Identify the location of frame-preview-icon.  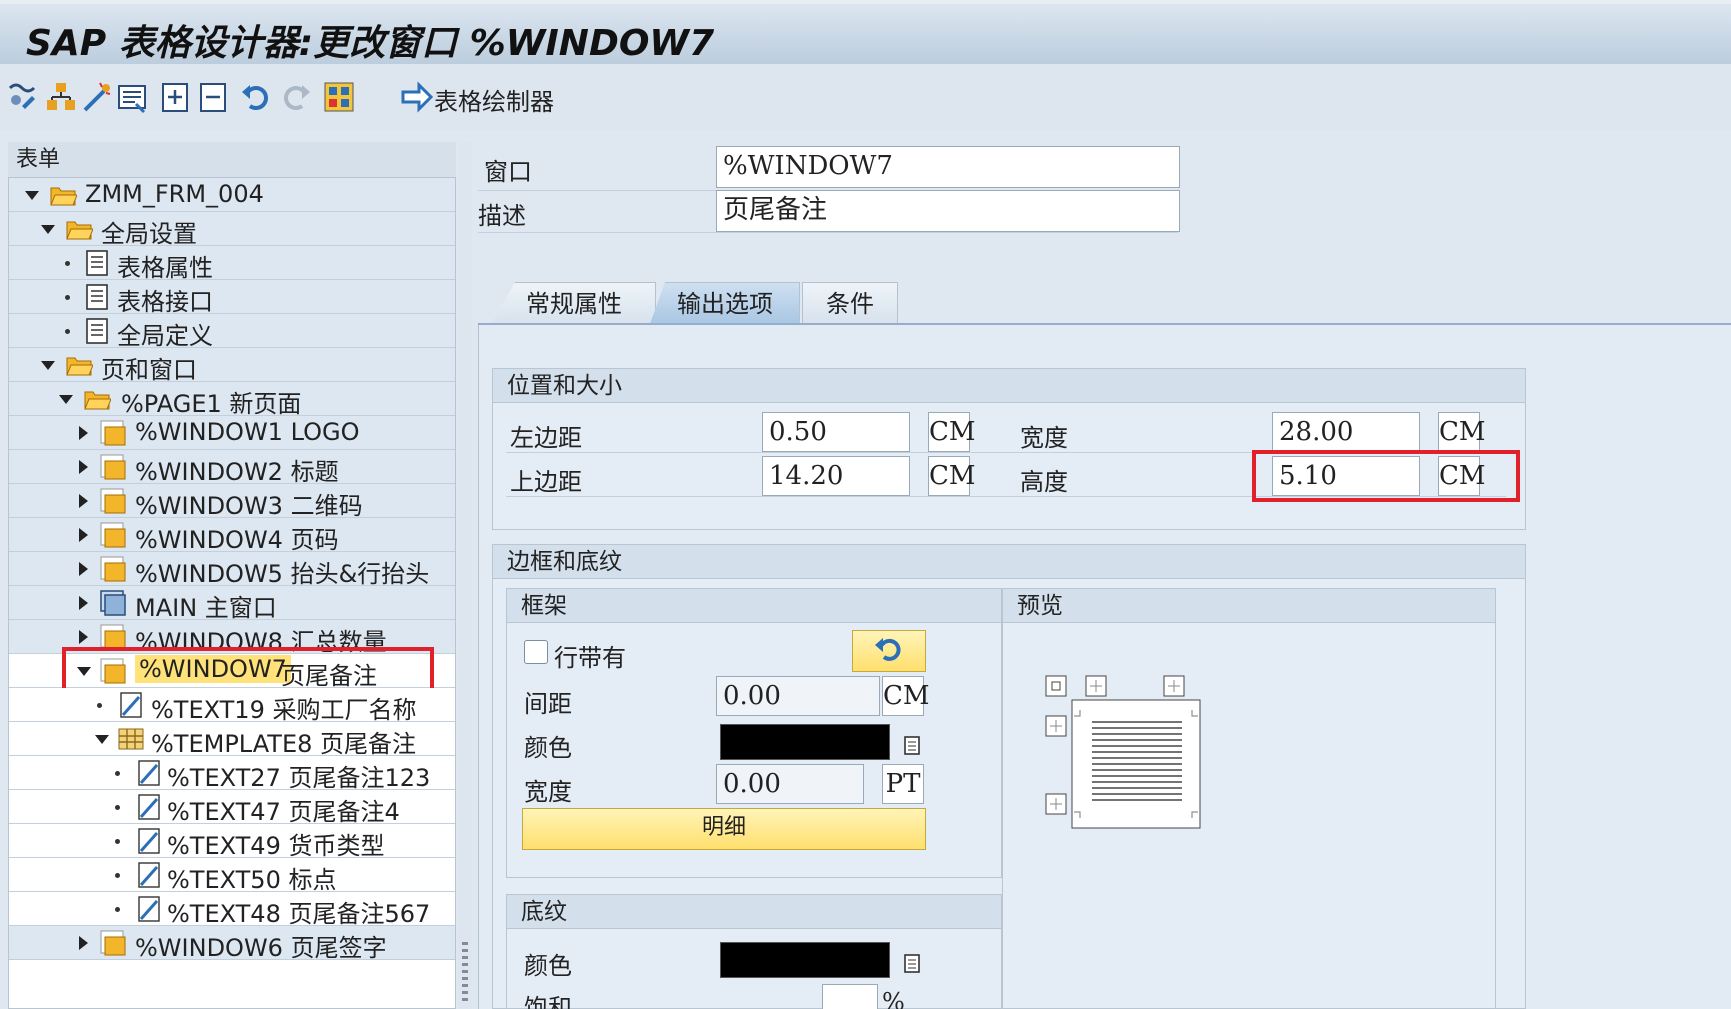
(1123, 752).